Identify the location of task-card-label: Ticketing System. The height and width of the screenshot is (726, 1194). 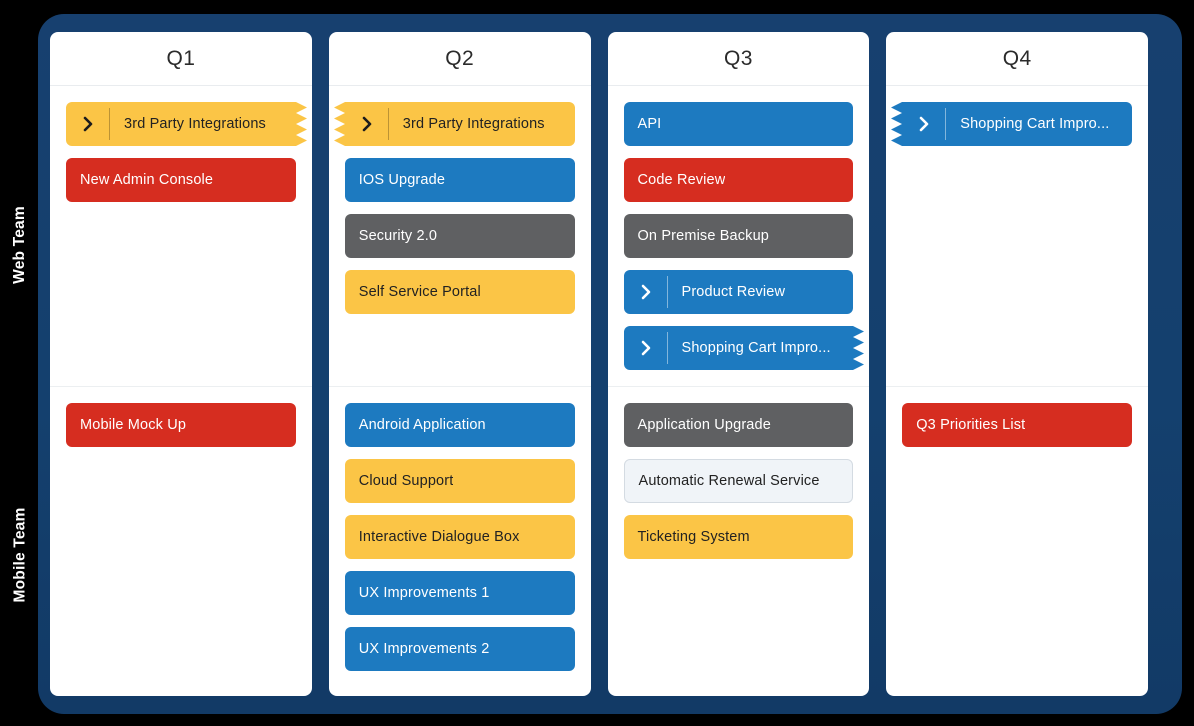
(693, 537).